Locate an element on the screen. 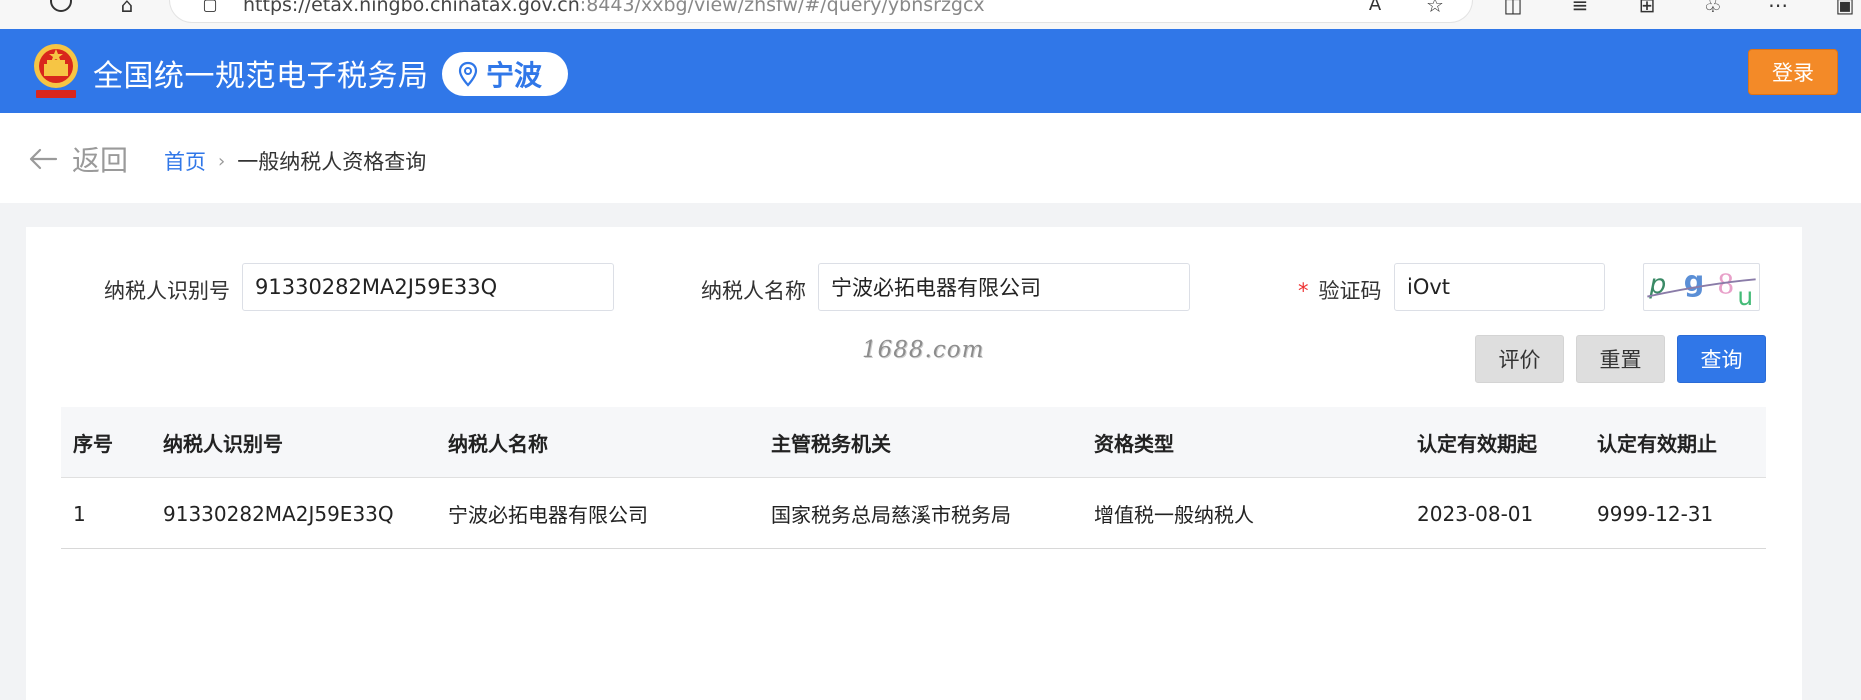  breadcrumb: 首页 › 一般纳税人资格查询 is located at coordinates (295, 161).